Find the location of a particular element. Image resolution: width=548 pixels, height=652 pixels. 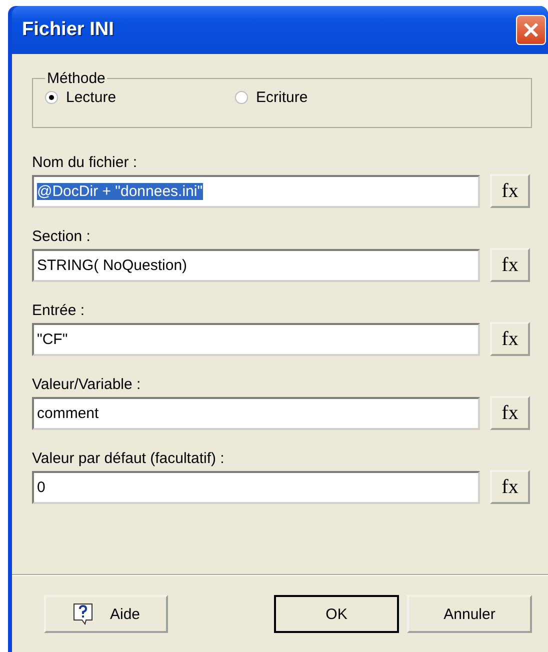

input-field: "CF" is located at coordinates (256, 339).